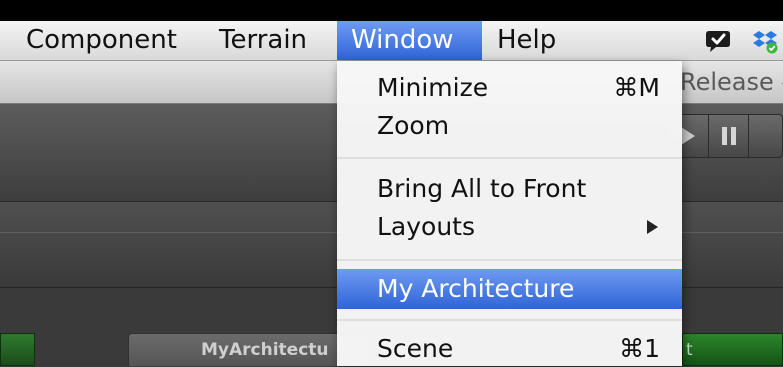 The image size is (783, 367). I want to click on menu-item-shortcut: ⌘1, so click(639, 348).